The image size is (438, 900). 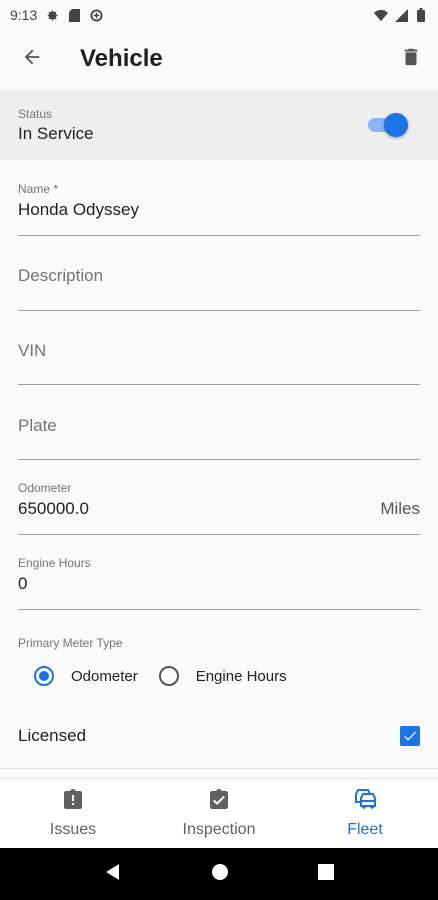 What do you see at coordinates (325, 874) in the screenshot?
I see `system-recents-icon` at bounding box center [325, 874].